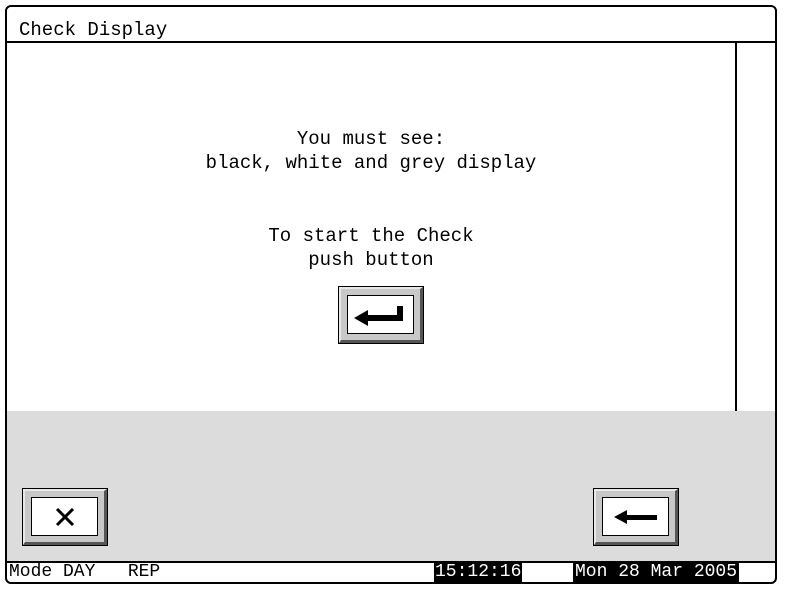  I want to click on enter-arrow-icon, so click(378, 315).